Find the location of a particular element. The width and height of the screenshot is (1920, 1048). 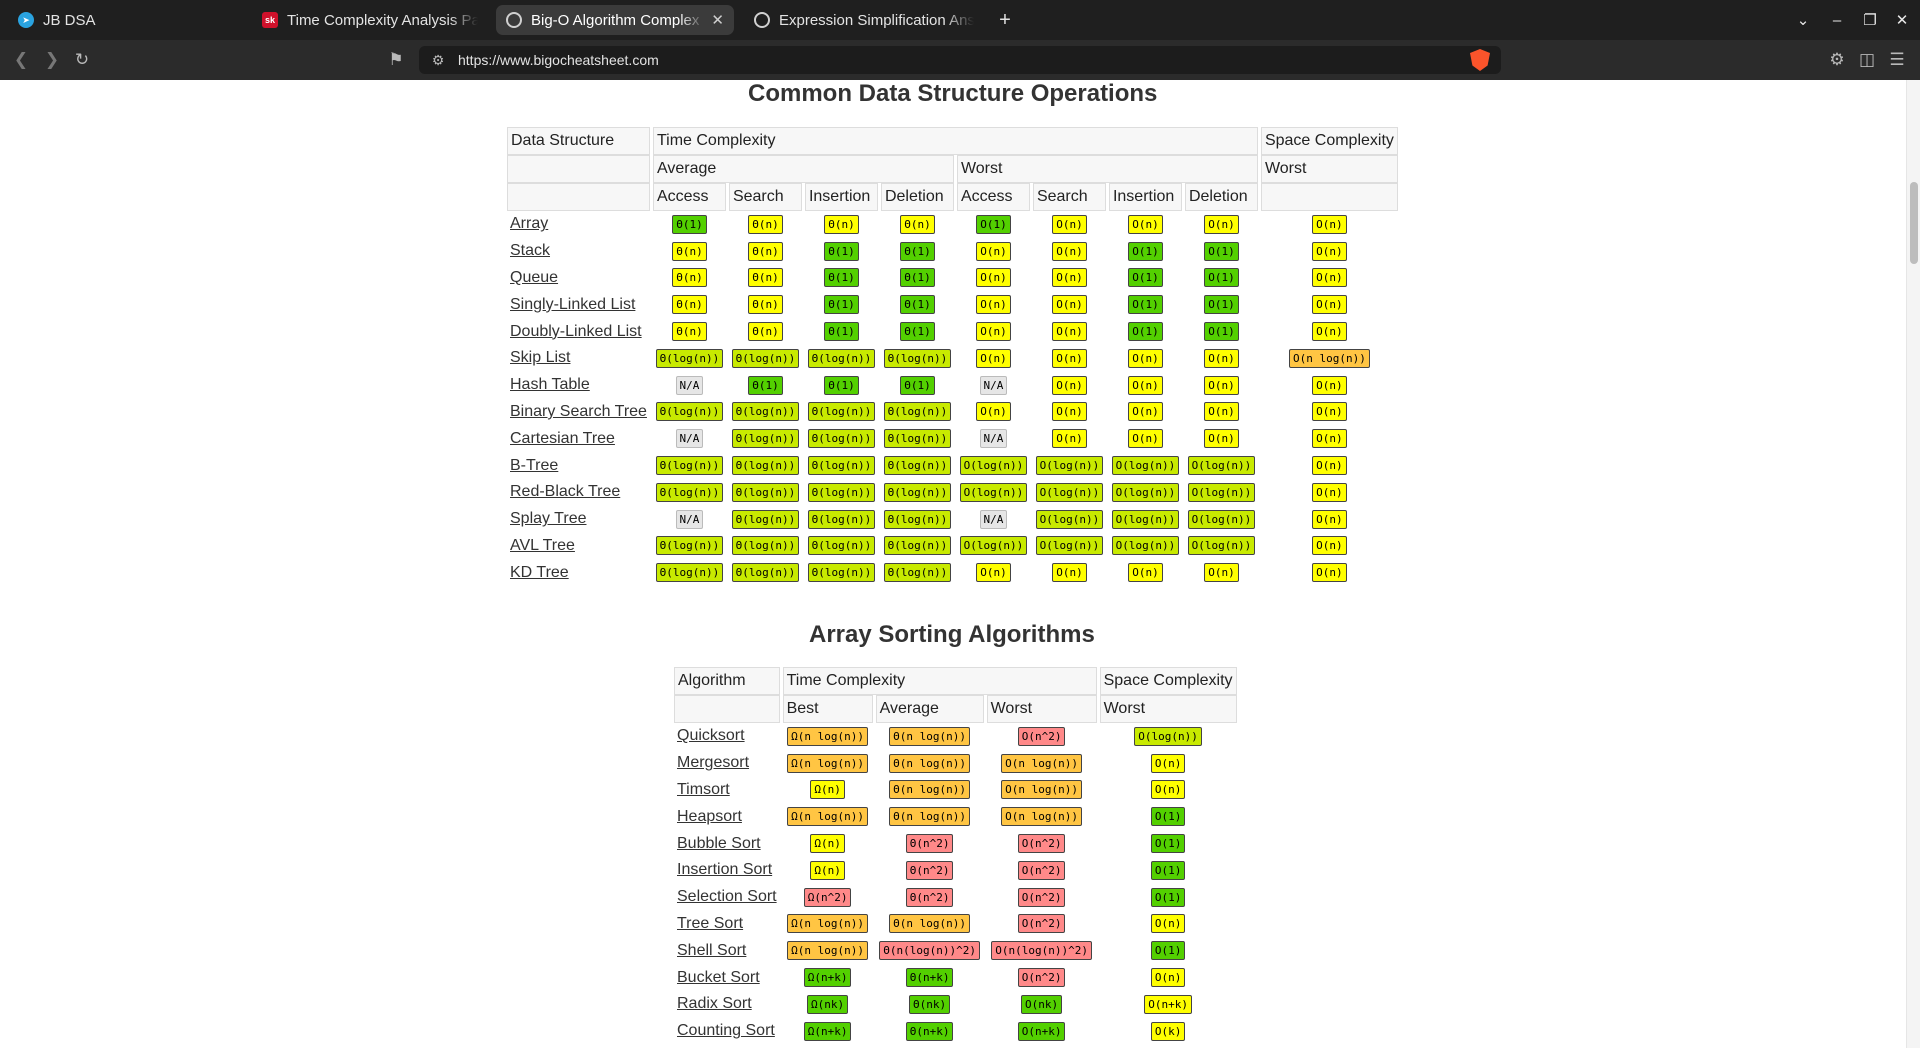

close-tab-icon: ✕ is located at coordinates (717, 20).